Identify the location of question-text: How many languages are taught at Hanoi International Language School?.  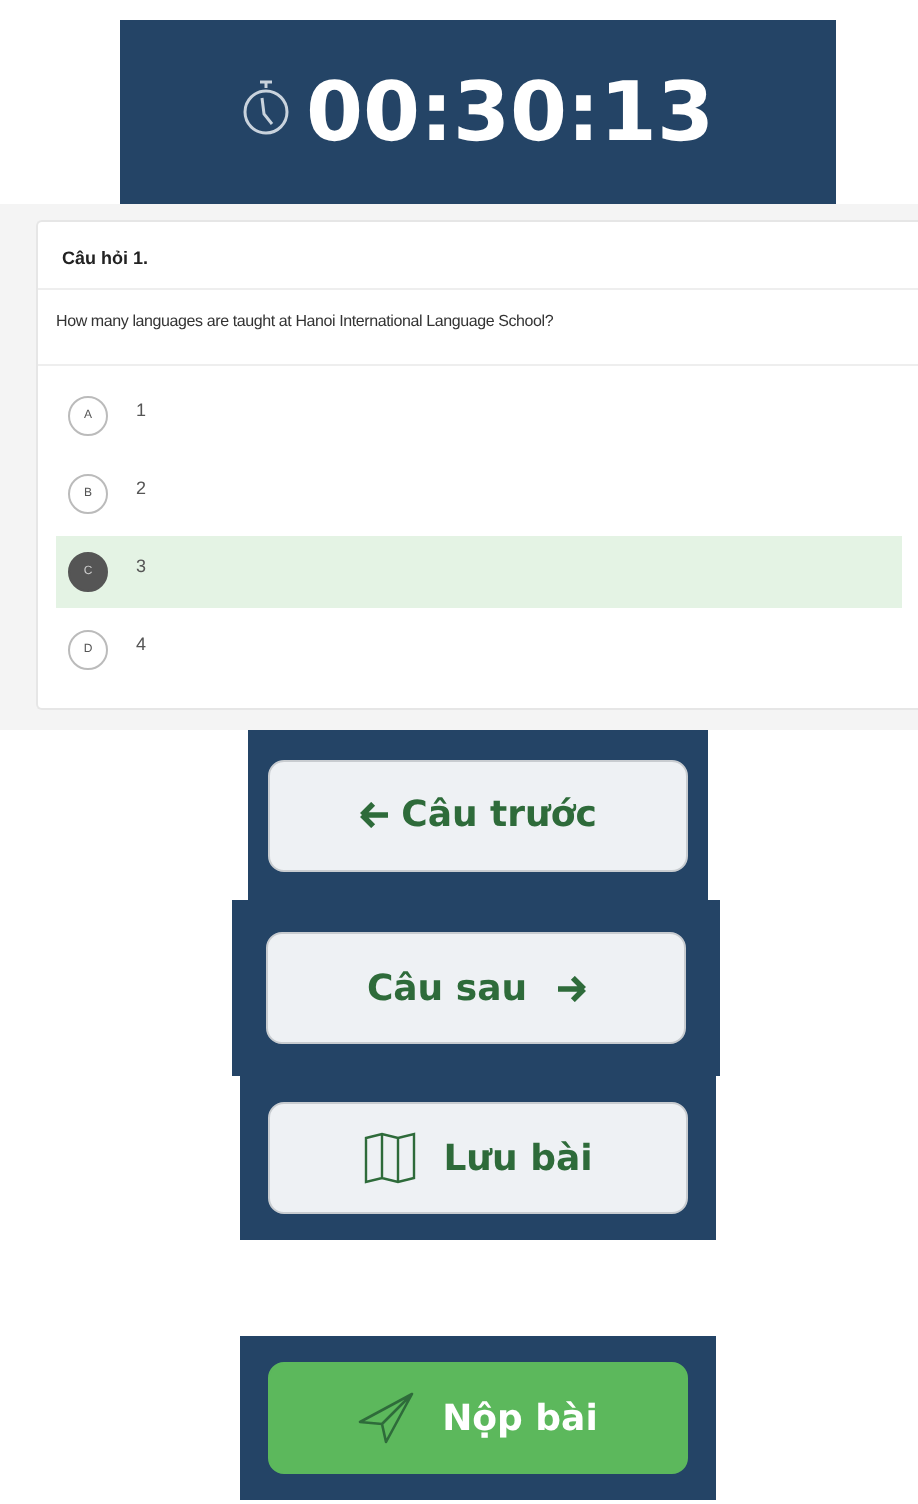
(478, 328).